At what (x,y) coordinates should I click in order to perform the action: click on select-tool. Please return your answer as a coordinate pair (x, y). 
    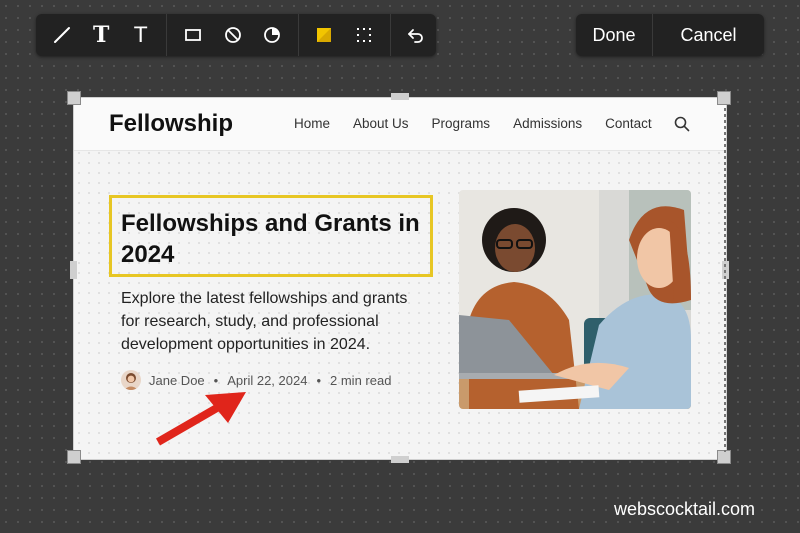
    Looking at the image, I should click on (363, 35).